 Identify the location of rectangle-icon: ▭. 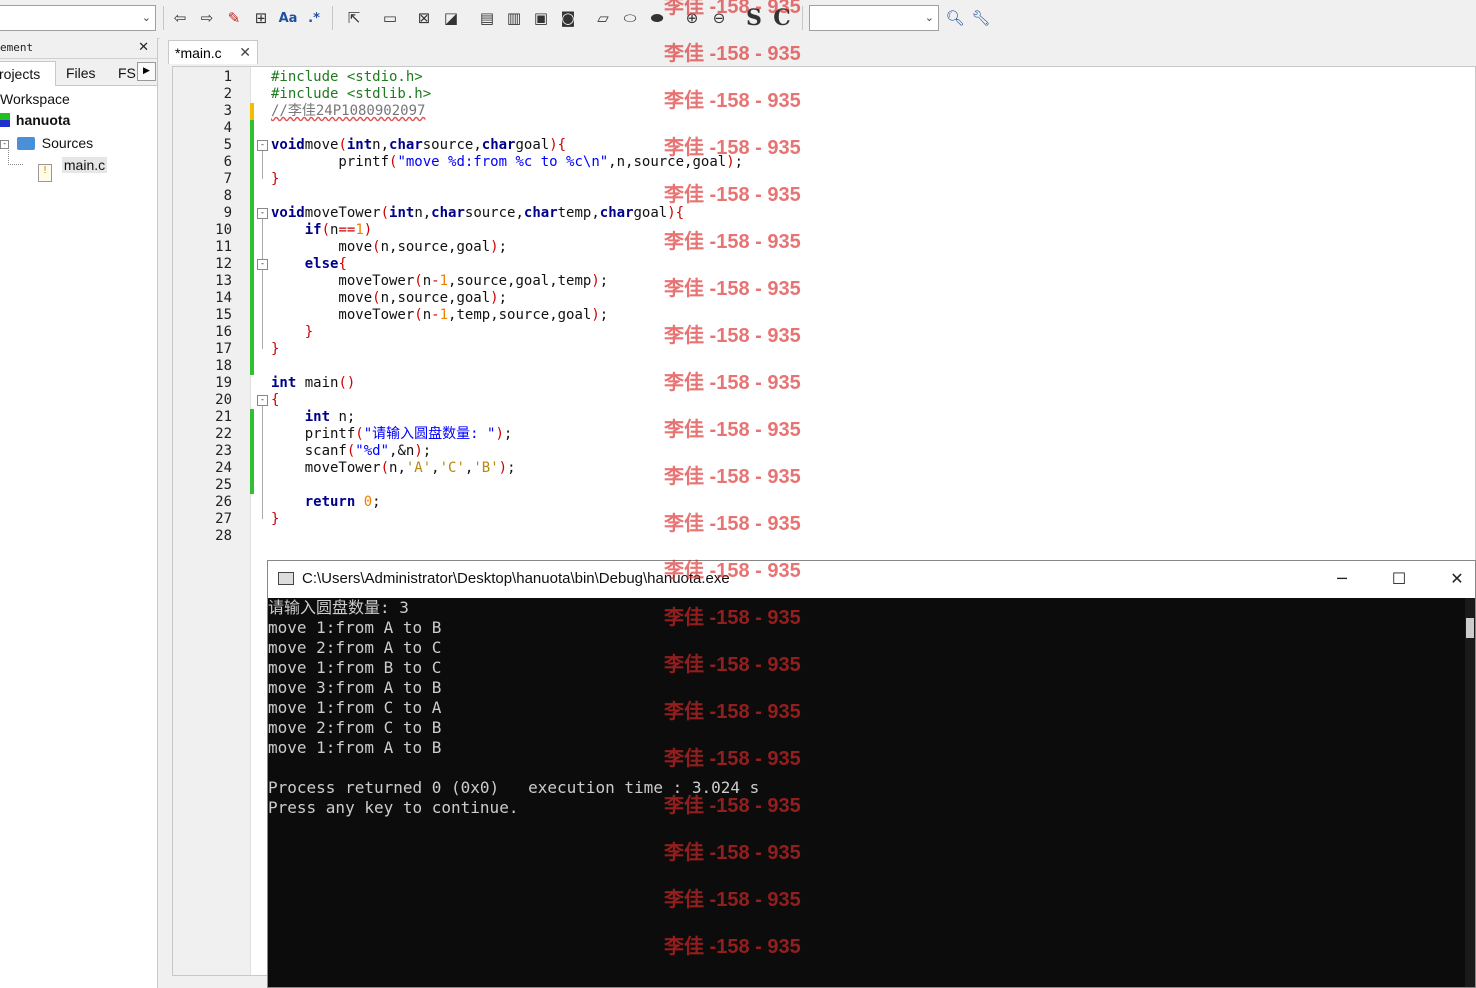
(390, 18).